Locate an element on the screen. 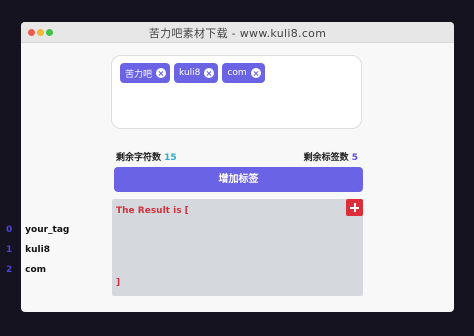 The width and height of the screenshot is (474, 336). add-tag-button: 增加标签 is located at coordinates (238, 179).